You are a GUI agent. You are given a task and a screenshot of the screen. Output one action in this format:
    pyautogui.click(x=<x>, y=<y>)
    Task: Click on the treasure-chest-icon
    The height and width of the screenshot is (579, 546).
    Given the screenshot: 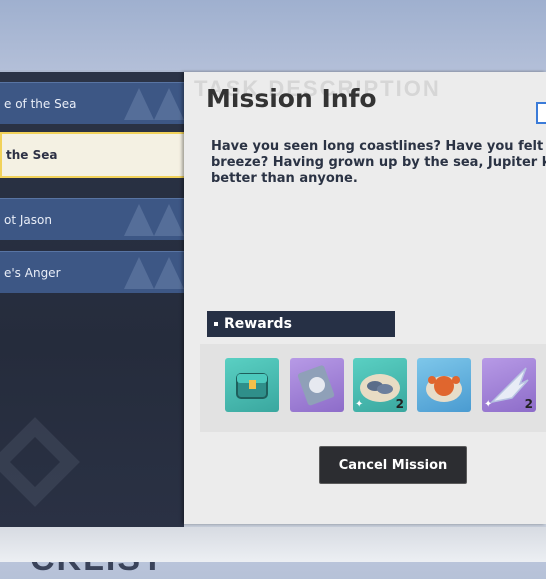 What is the action you would take?
    pyautogui.click(x=252, y=386)
    